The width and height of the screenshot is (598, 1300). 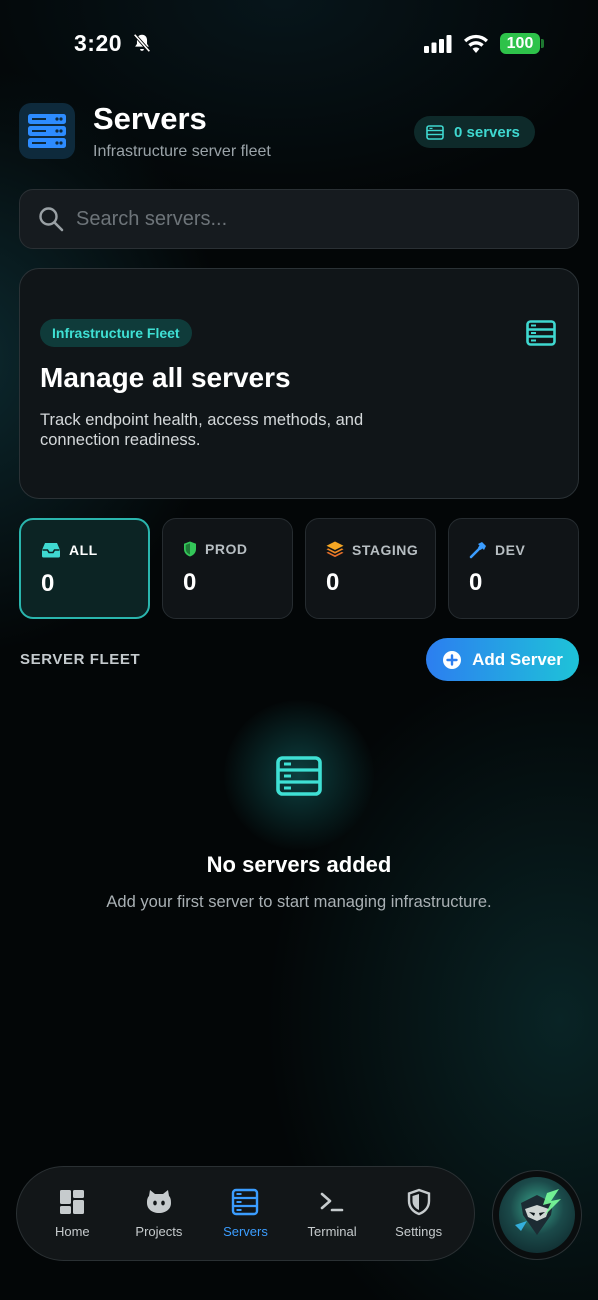 What do you see at coordinates (72, 1202) in the screenshot?
I see `dashboard-icon` at bounding box center [72, 1202].